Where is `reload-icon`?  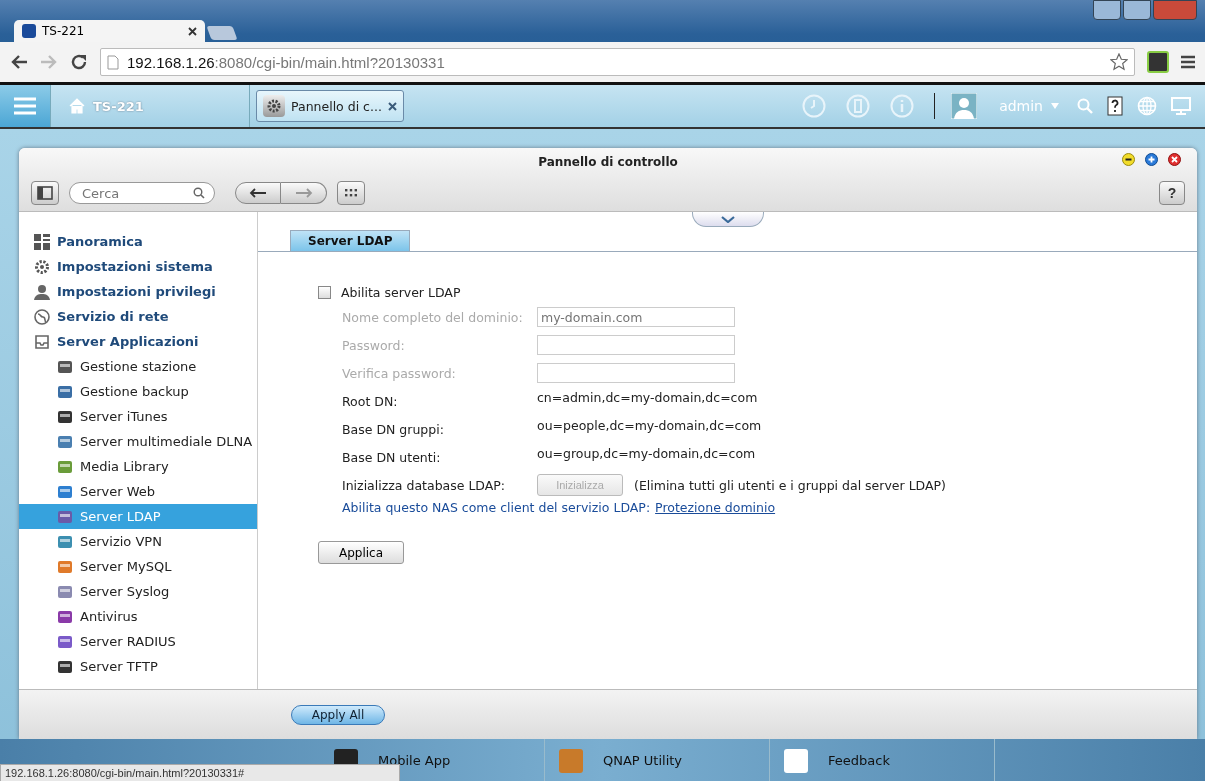
reload-icon is located at coordinates (79, 62).